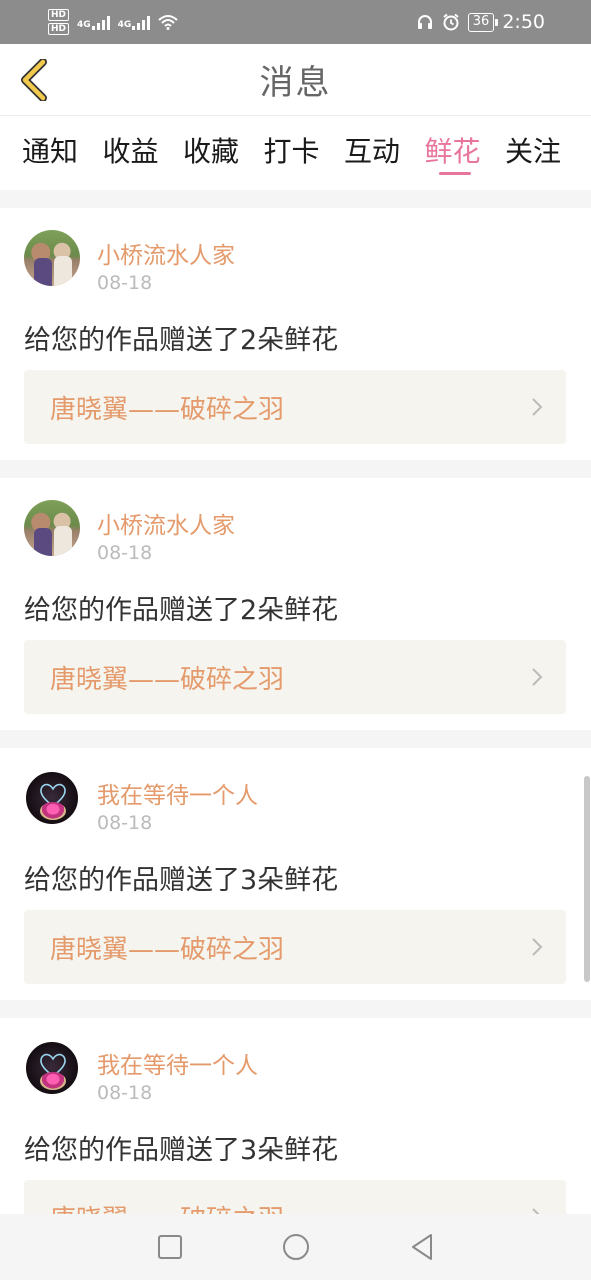 This screenshot has height=1280, width=591. I want to click on tab-interactions: 互动, so click(384, 153).